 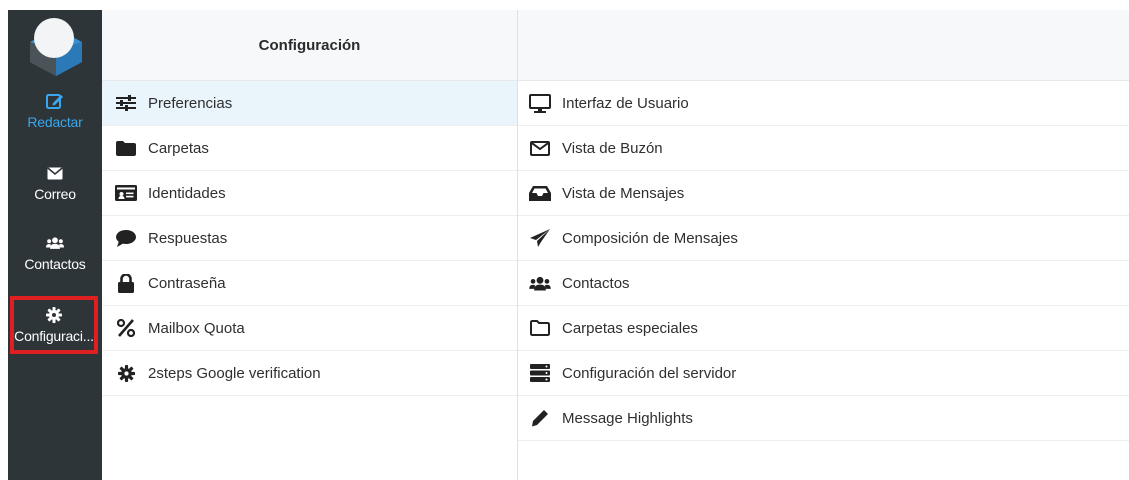 I want to click on compose-icon, so click(x=55, y=101).